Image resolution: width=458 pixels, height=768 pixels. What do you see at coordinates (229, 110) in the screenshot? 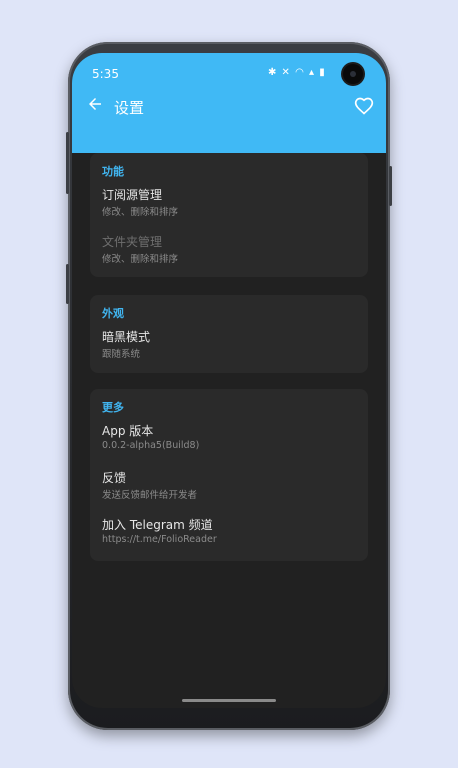
I see `app-bar: 设置` at bounding box center [229, 110].